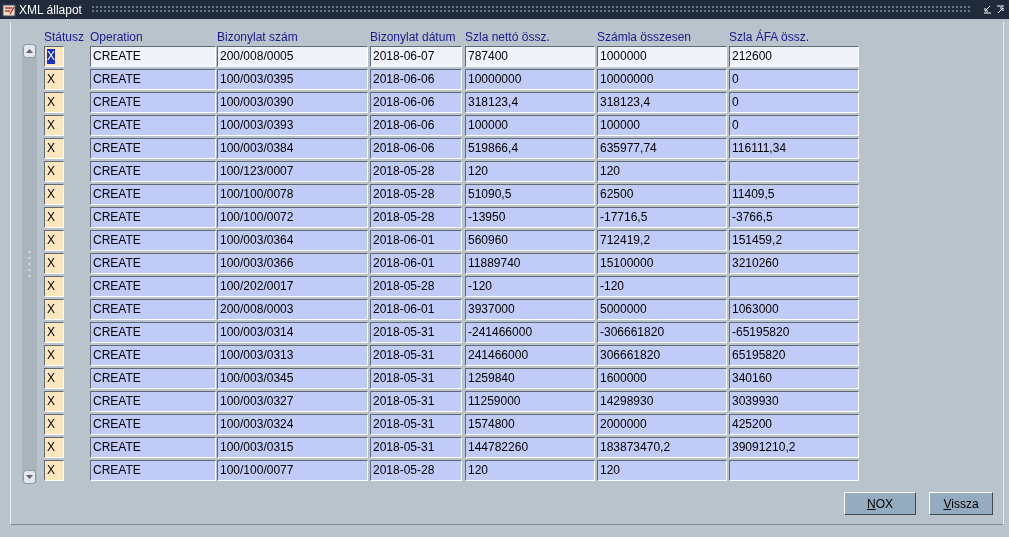 The image size is (1009, 537). I want to click on table-cell: 65195820, so click(794, 355).